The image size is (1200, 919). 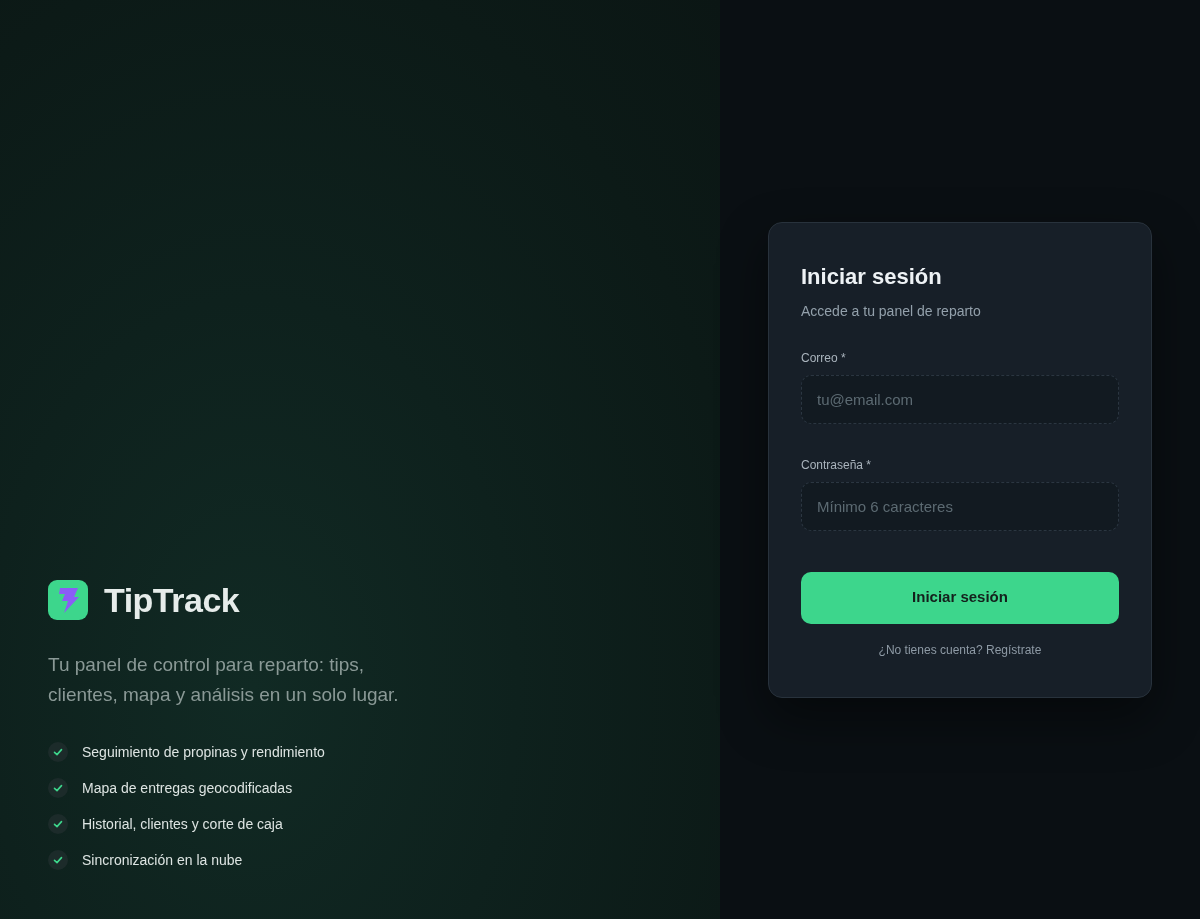 I want to click on feature-text: Mapa de entregas geocodificadas, so click(x=187, y=788).